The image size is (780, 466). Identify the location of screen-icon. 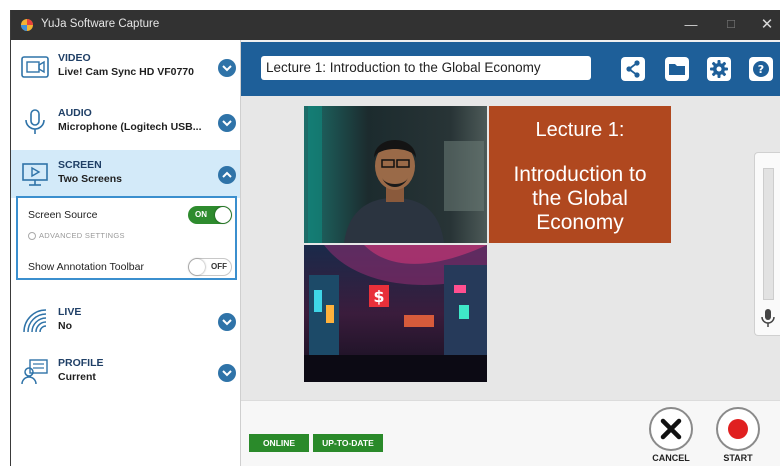
(35, 174).